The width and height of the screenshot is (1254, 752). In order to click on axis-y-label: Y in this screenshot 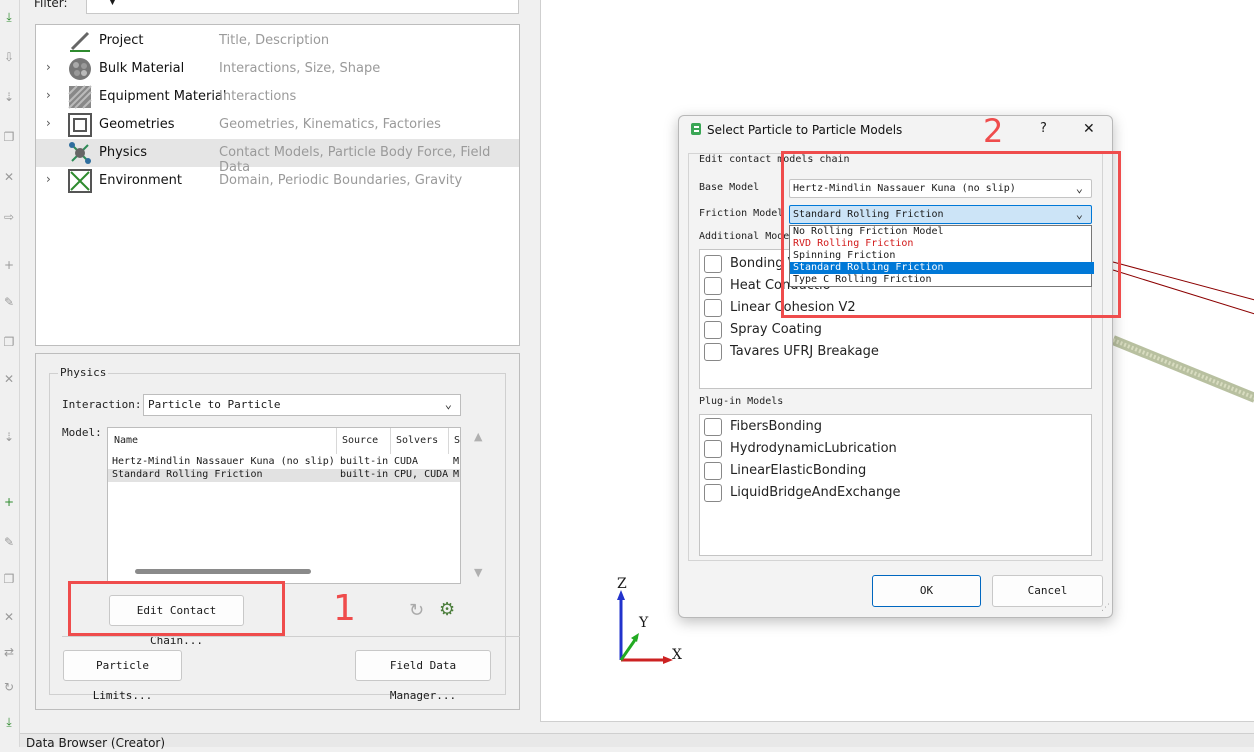, I will do `click(644, 623)`.